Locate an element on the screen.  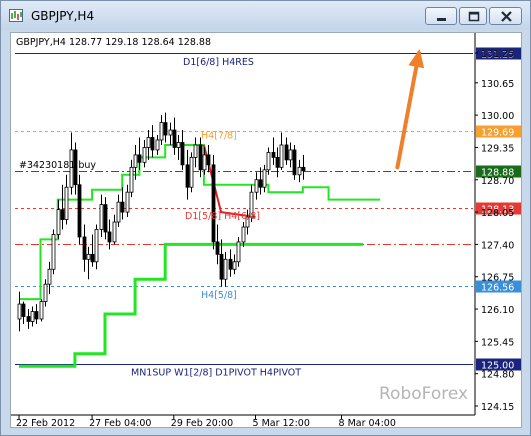
chart-app-icon is located at coordinates (16, 15).